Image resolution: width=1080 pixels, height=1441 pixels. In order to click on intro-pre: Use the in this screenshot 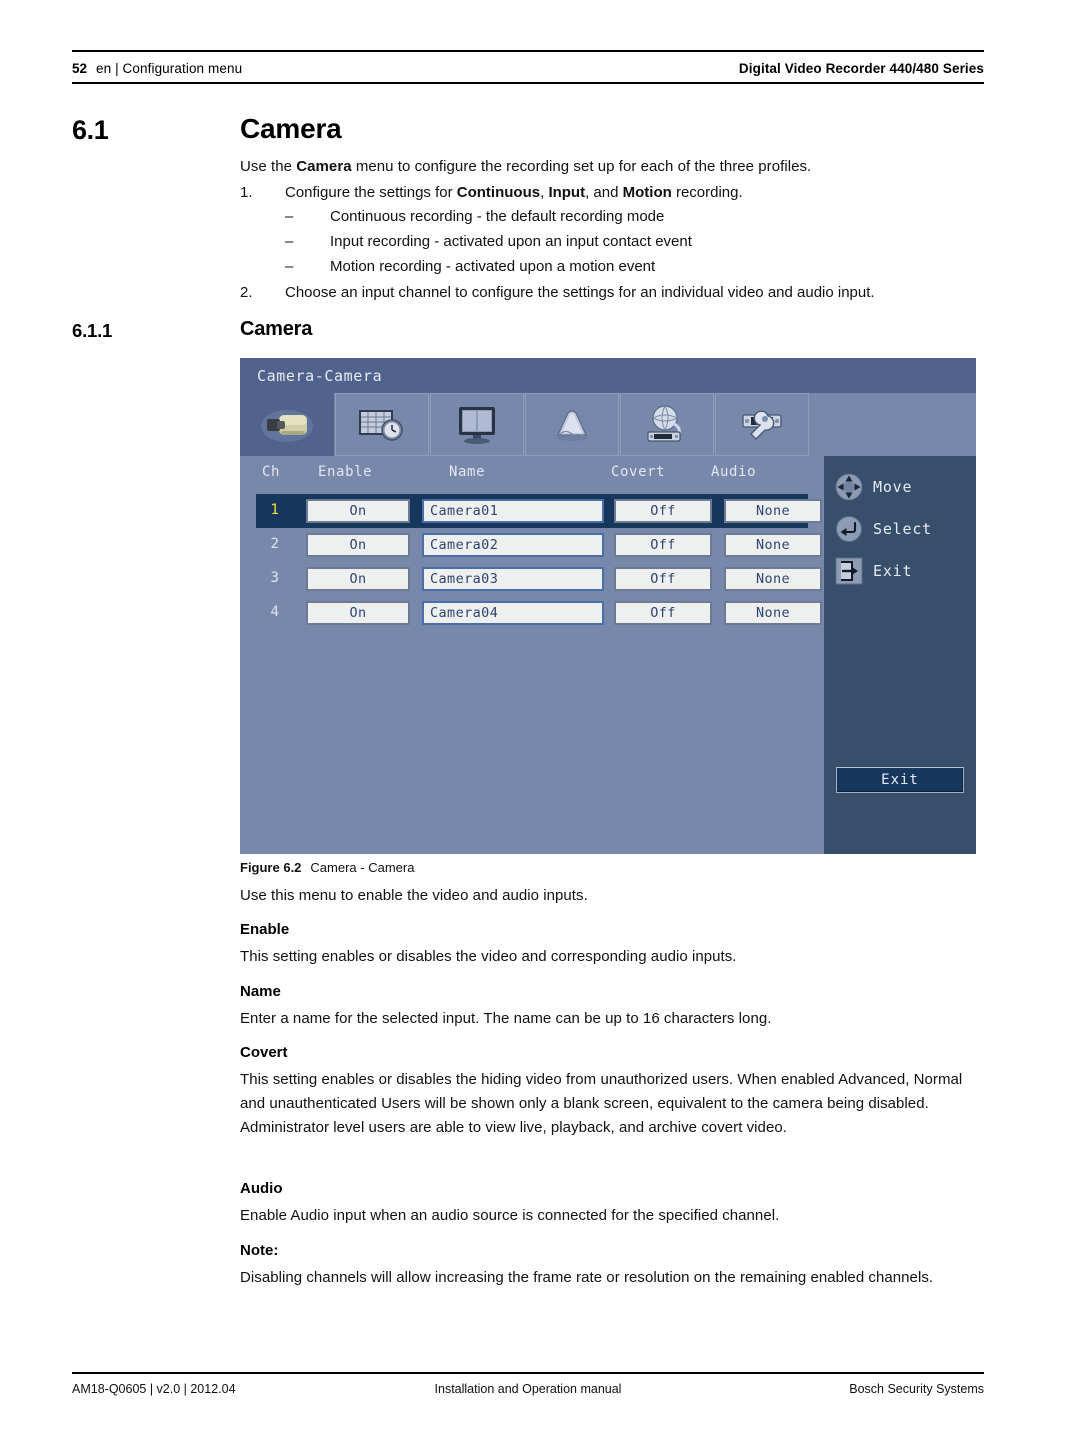, I will do `click(268, 166)`.